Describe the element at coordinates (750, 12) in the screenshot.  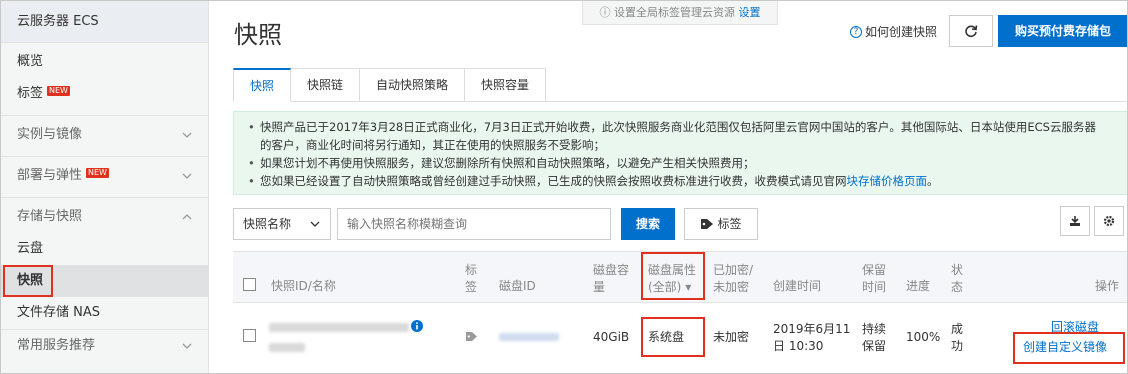
I see `global-tip-settings-link: 设置` at that location.